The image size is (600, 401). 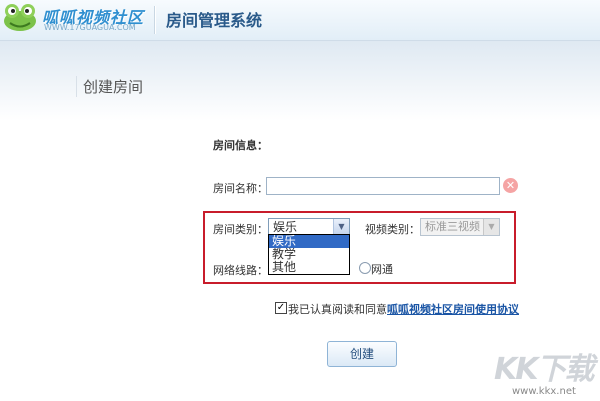 I want to click on watermark: KK下载 www.kkx.net, so click(x=545, y=370).